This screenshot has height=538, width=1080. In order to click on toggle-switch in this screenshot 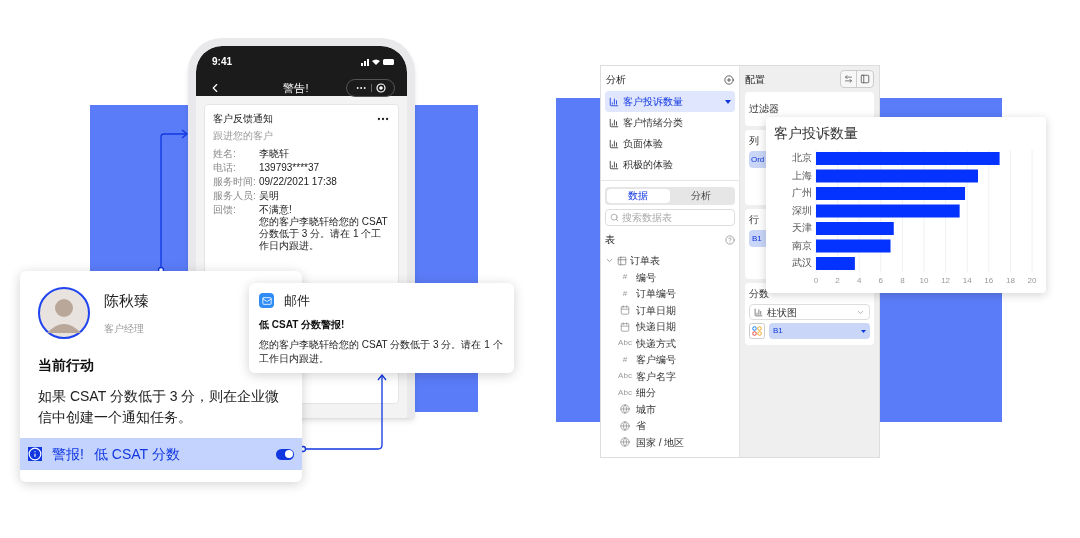, I will do `click(285, 454)`.